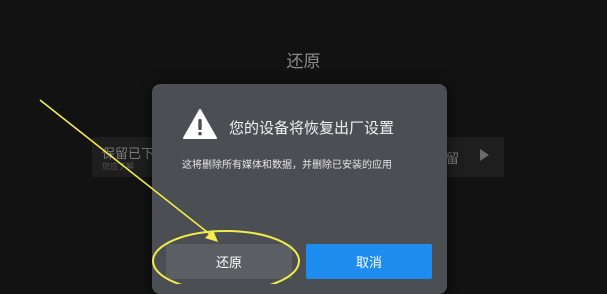  I want to click on background-option-label: 保留已下, so click(128, 154).